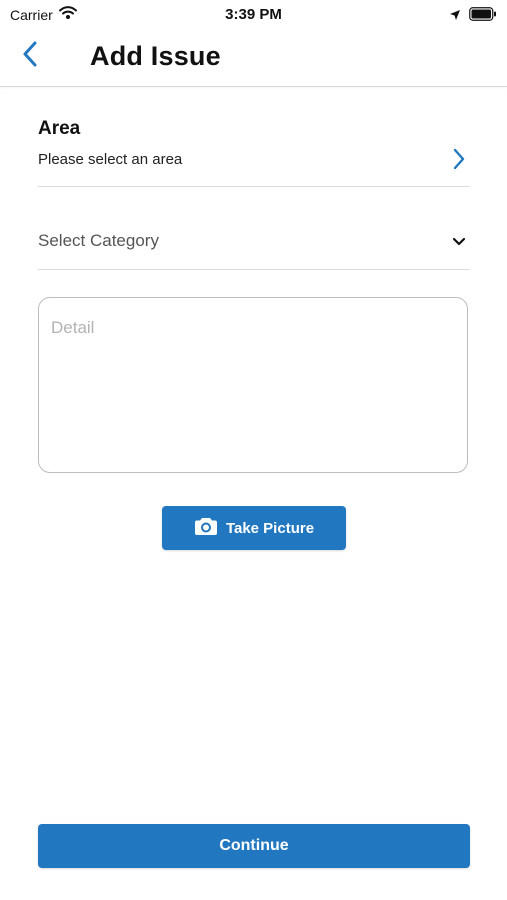 The height and width of the screenshot is (900, 507). I want to click on navigation-bar: Add Issue, so click(253, 58).